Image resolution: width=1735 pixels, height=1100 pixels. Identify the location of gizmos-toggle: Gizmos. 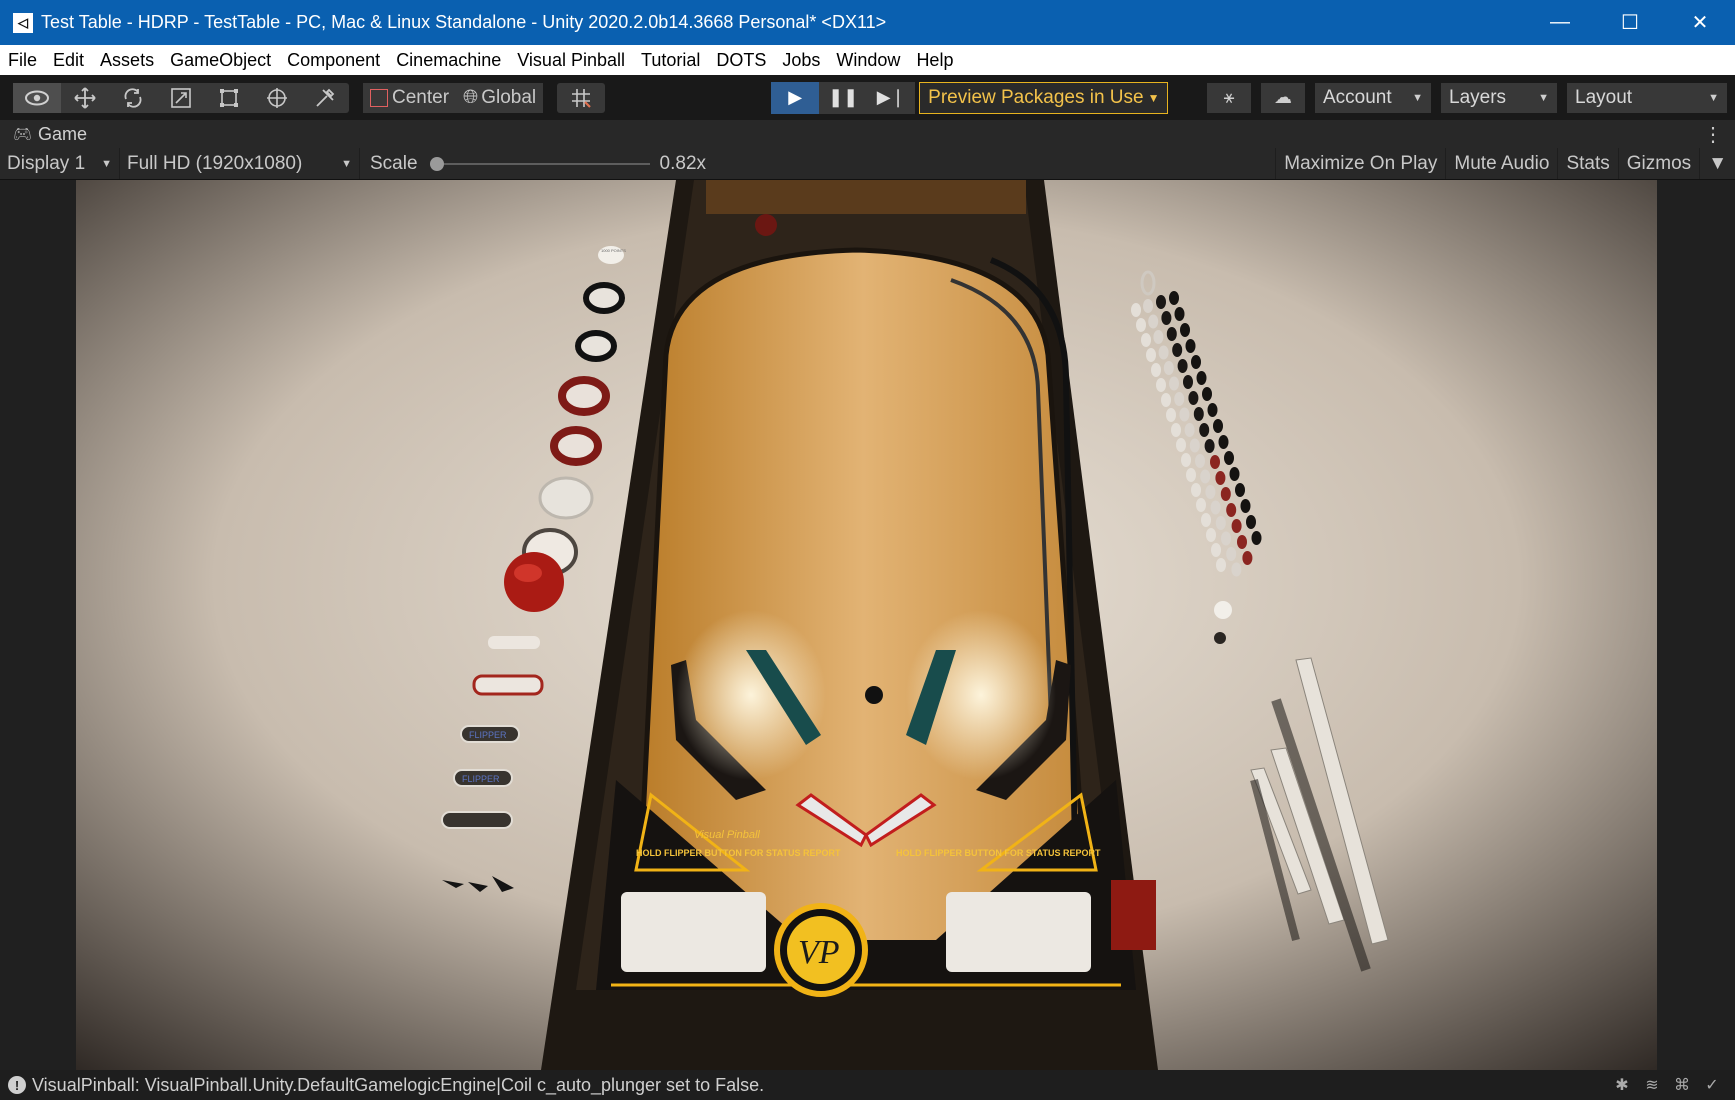
(1658, 163).